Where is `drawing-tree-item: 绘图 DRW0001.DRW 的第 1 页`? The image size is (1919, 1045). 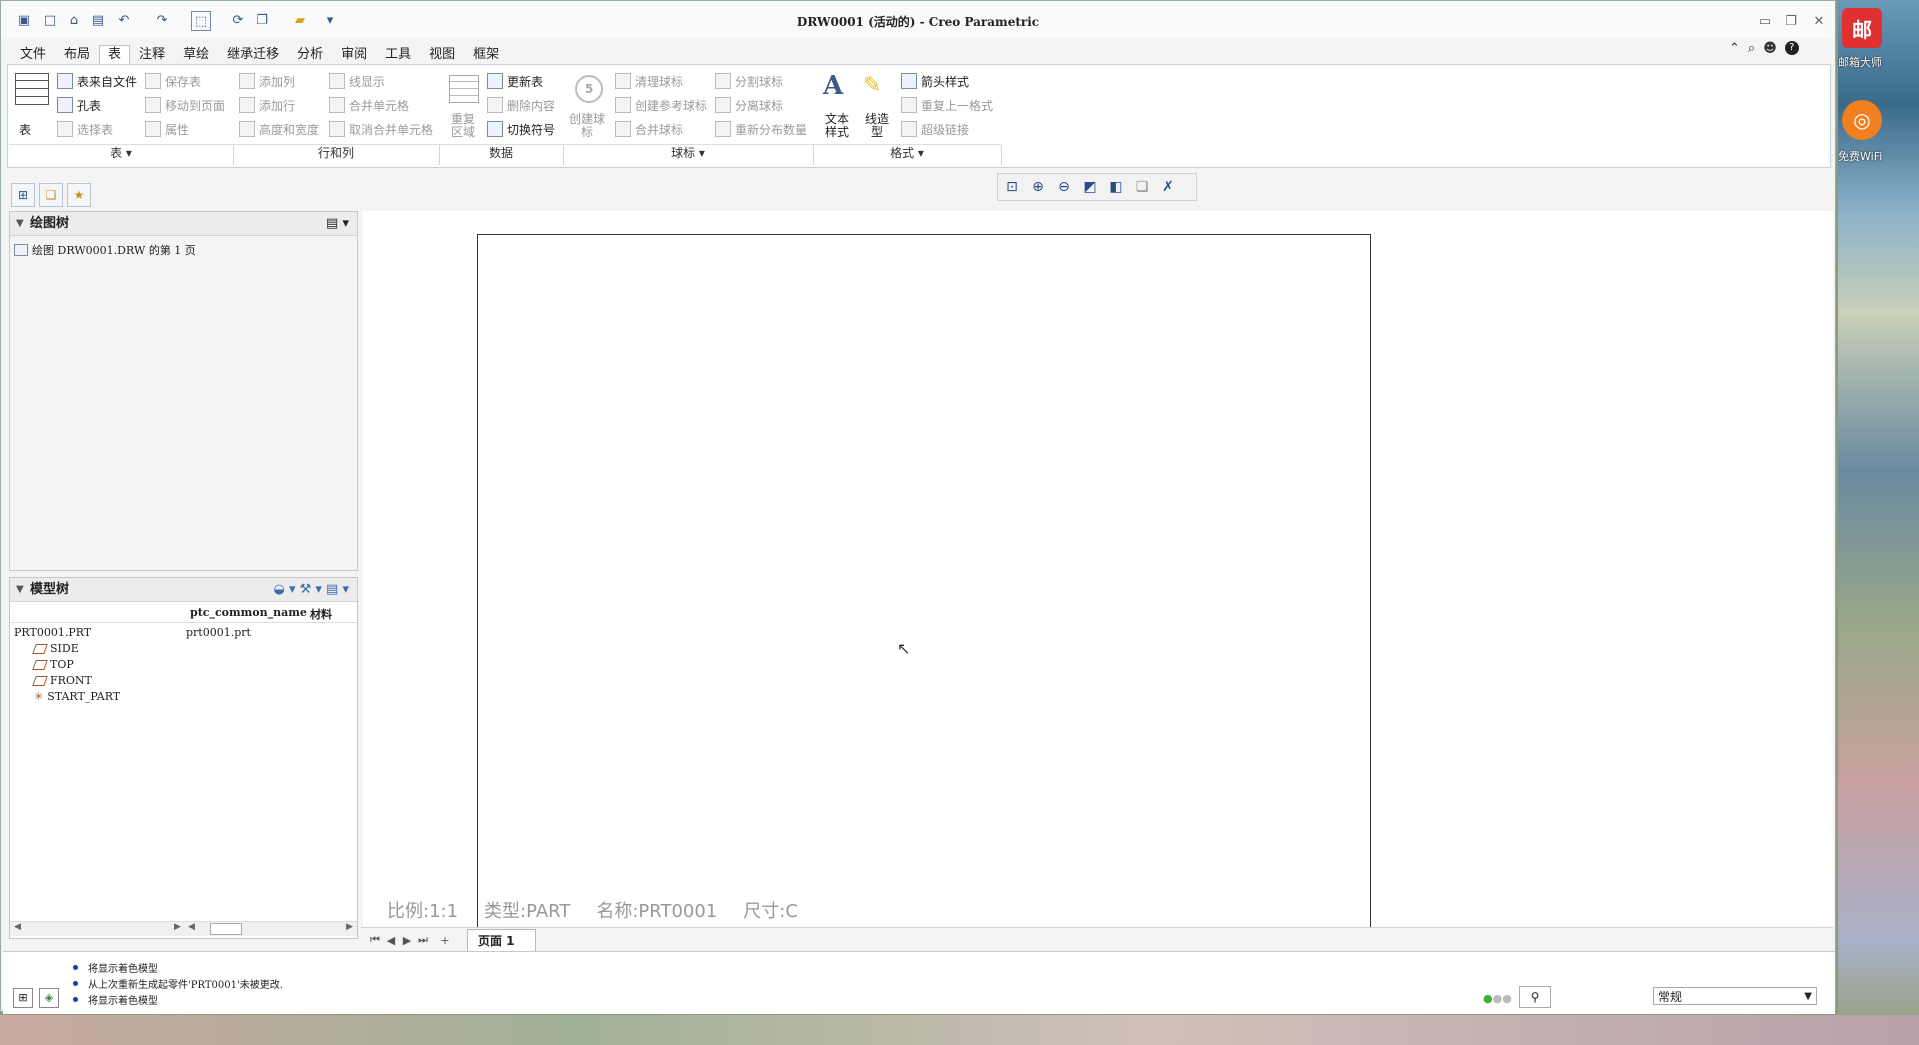
drawing-tree-item: 绘图 DRW0001.DRW 的第 1 页 is located at coordinates (105, 250).